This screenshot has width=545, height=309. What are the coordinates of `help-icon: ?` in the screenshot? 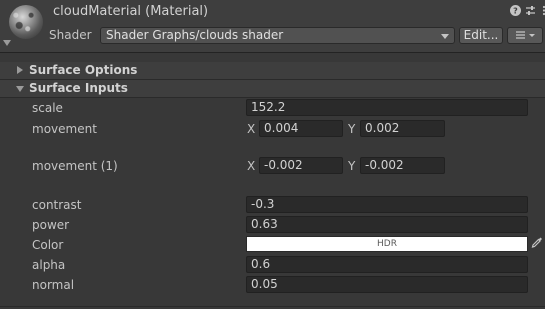 It's located at (515, 10).